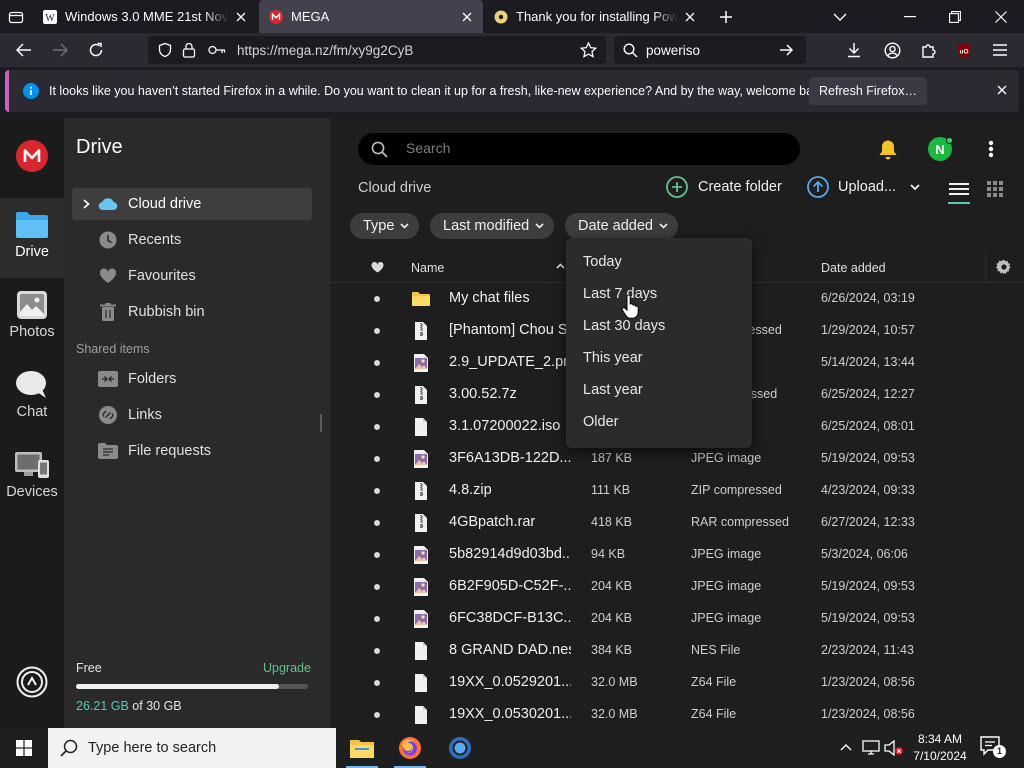 The width and height of the screenshot is (1024, 768). I want to click on sidebar-item-recents: Recents, so click(192, 240).